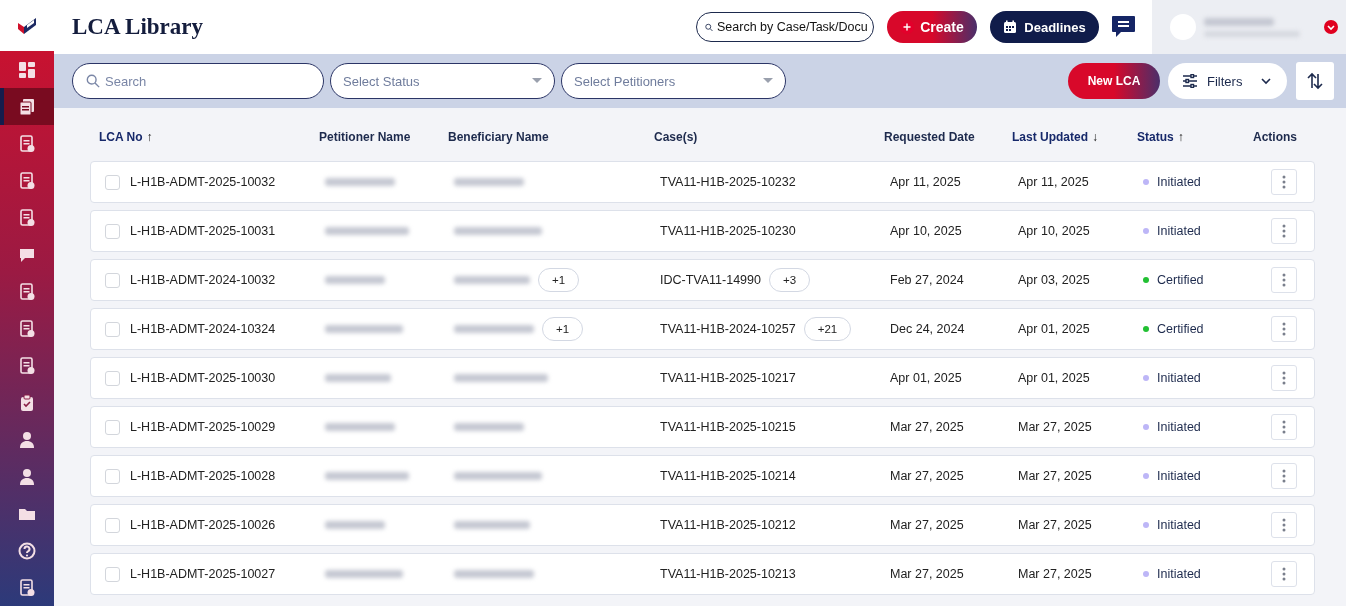  Describe the element at coordinates (927, 280) in the screenshot. I see `requested-date: Feb 27, 2024` at that location.